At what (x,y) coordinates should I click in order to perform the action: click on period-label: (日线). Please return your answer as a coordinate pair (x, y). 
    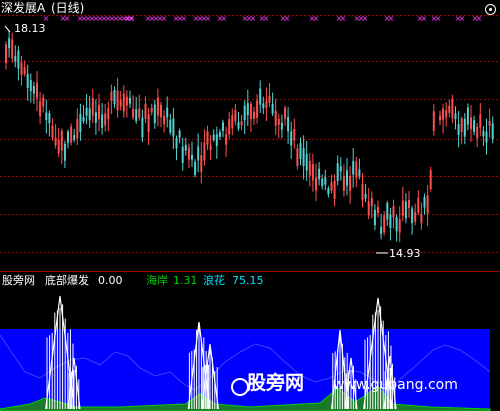
    Looking at the image, I should click on (67, 8).